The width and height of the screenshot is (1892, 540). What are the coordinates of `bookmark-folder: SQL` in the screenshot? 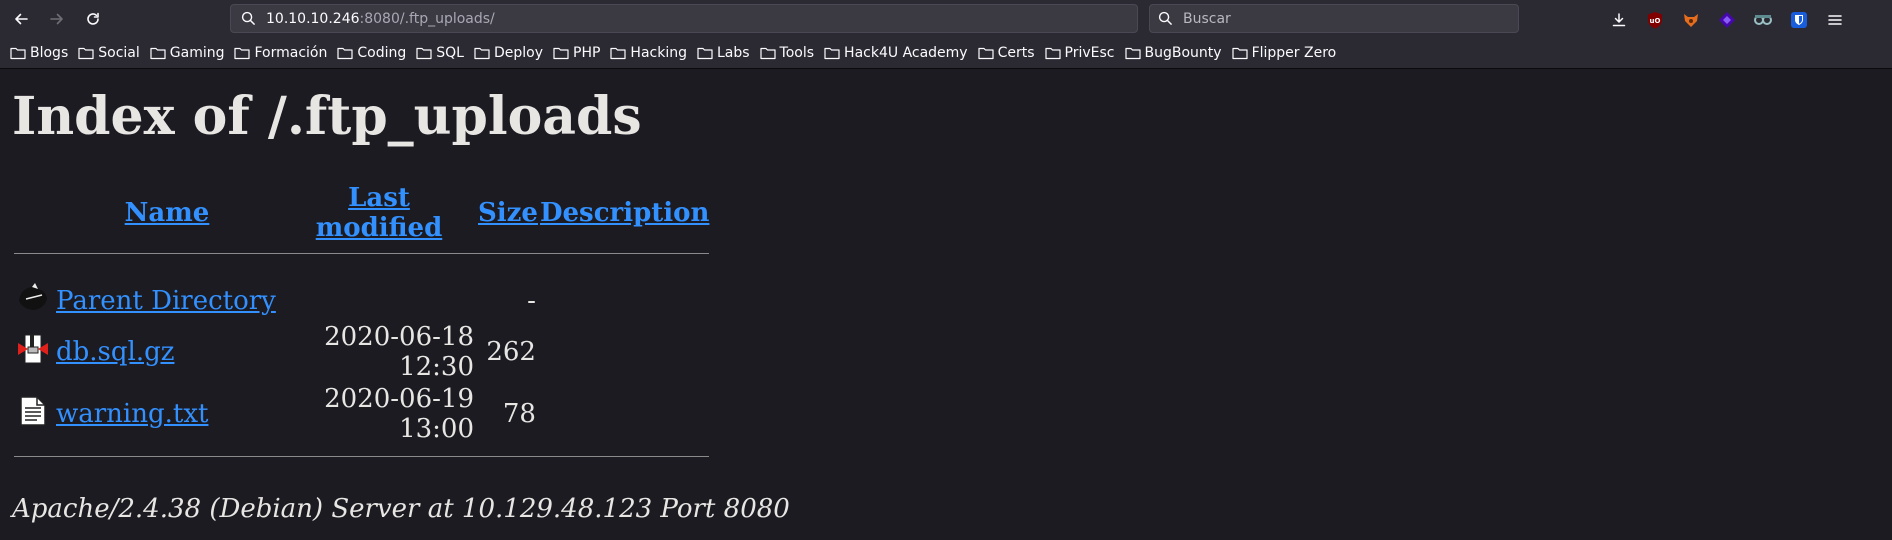 It's located at (440, 53).